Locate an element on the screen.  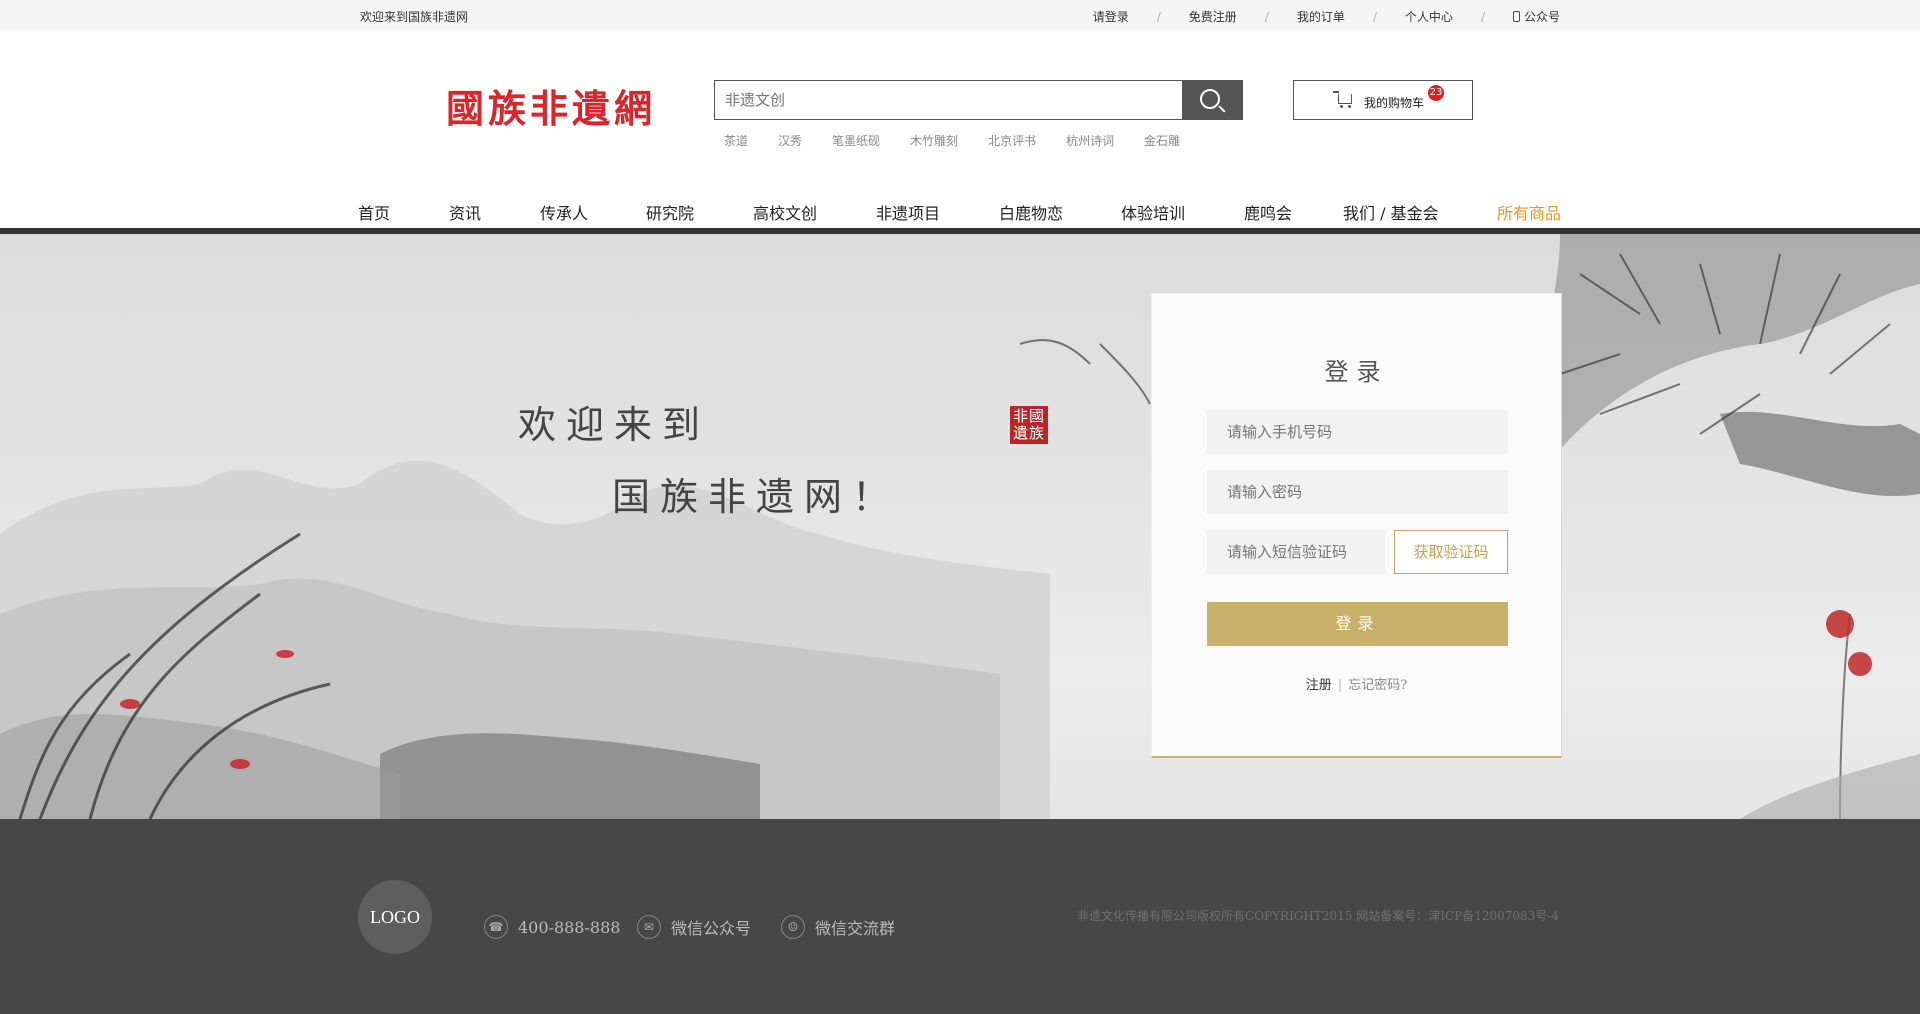
footer-wechat-official: ✉ 微信公众号 is located at coordinates (694, 927).